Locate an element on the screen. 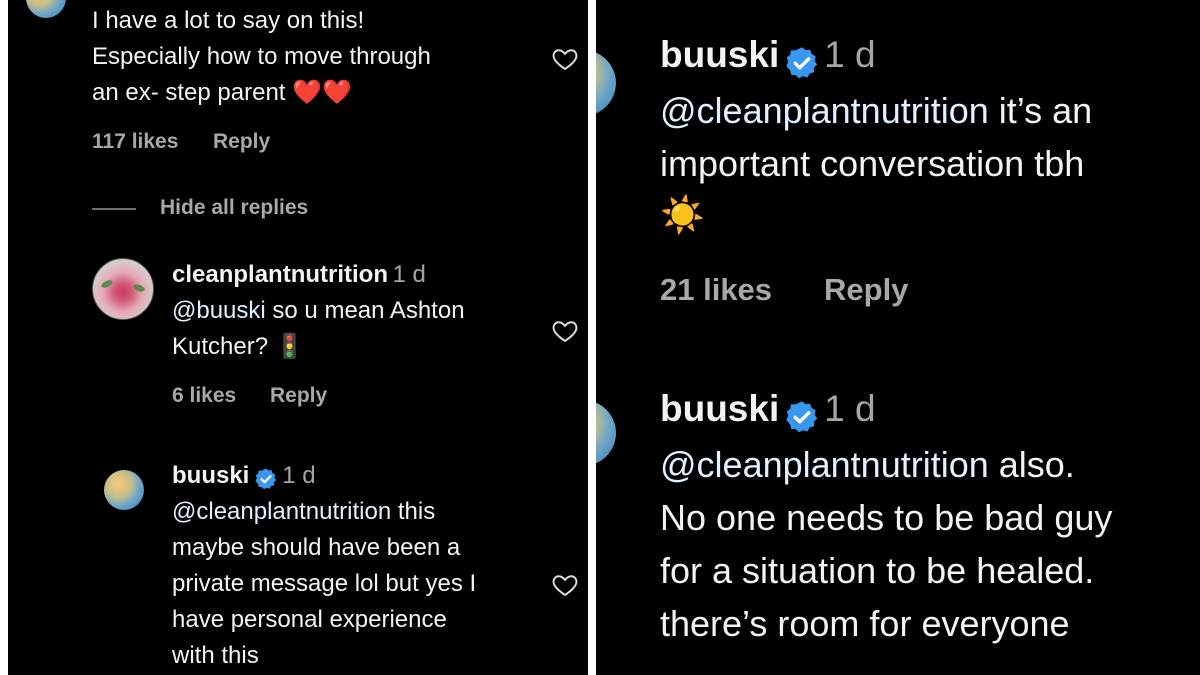  reply1-line-2: Kutcher? 🚦 is located at coordinates (238, 347).